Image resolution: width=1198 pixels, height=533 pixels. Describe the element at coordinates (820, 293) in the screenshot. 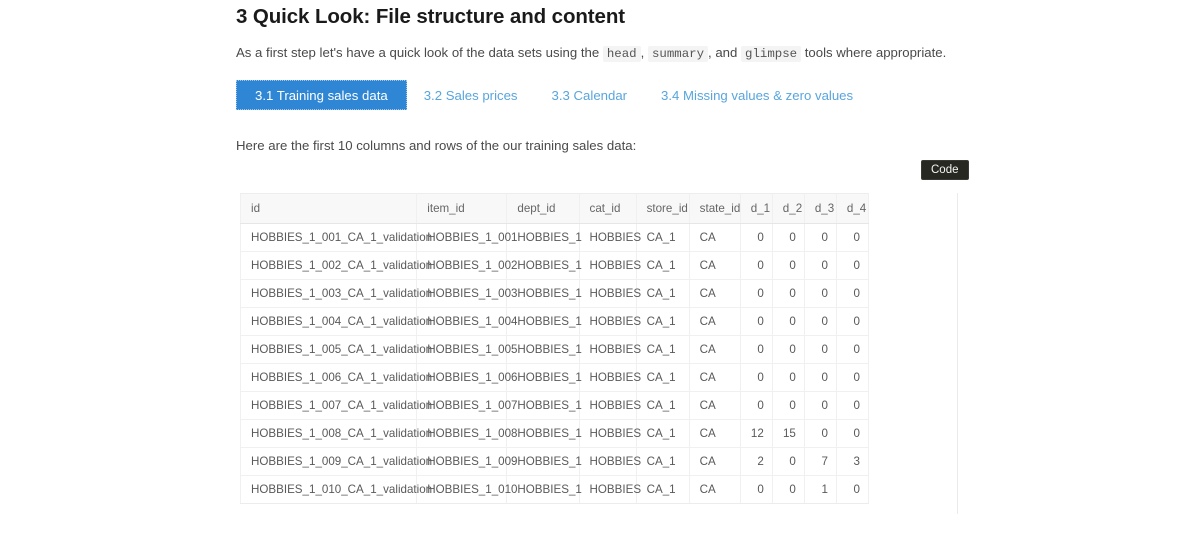

I see `cell-d_3-3: 0` at that location.